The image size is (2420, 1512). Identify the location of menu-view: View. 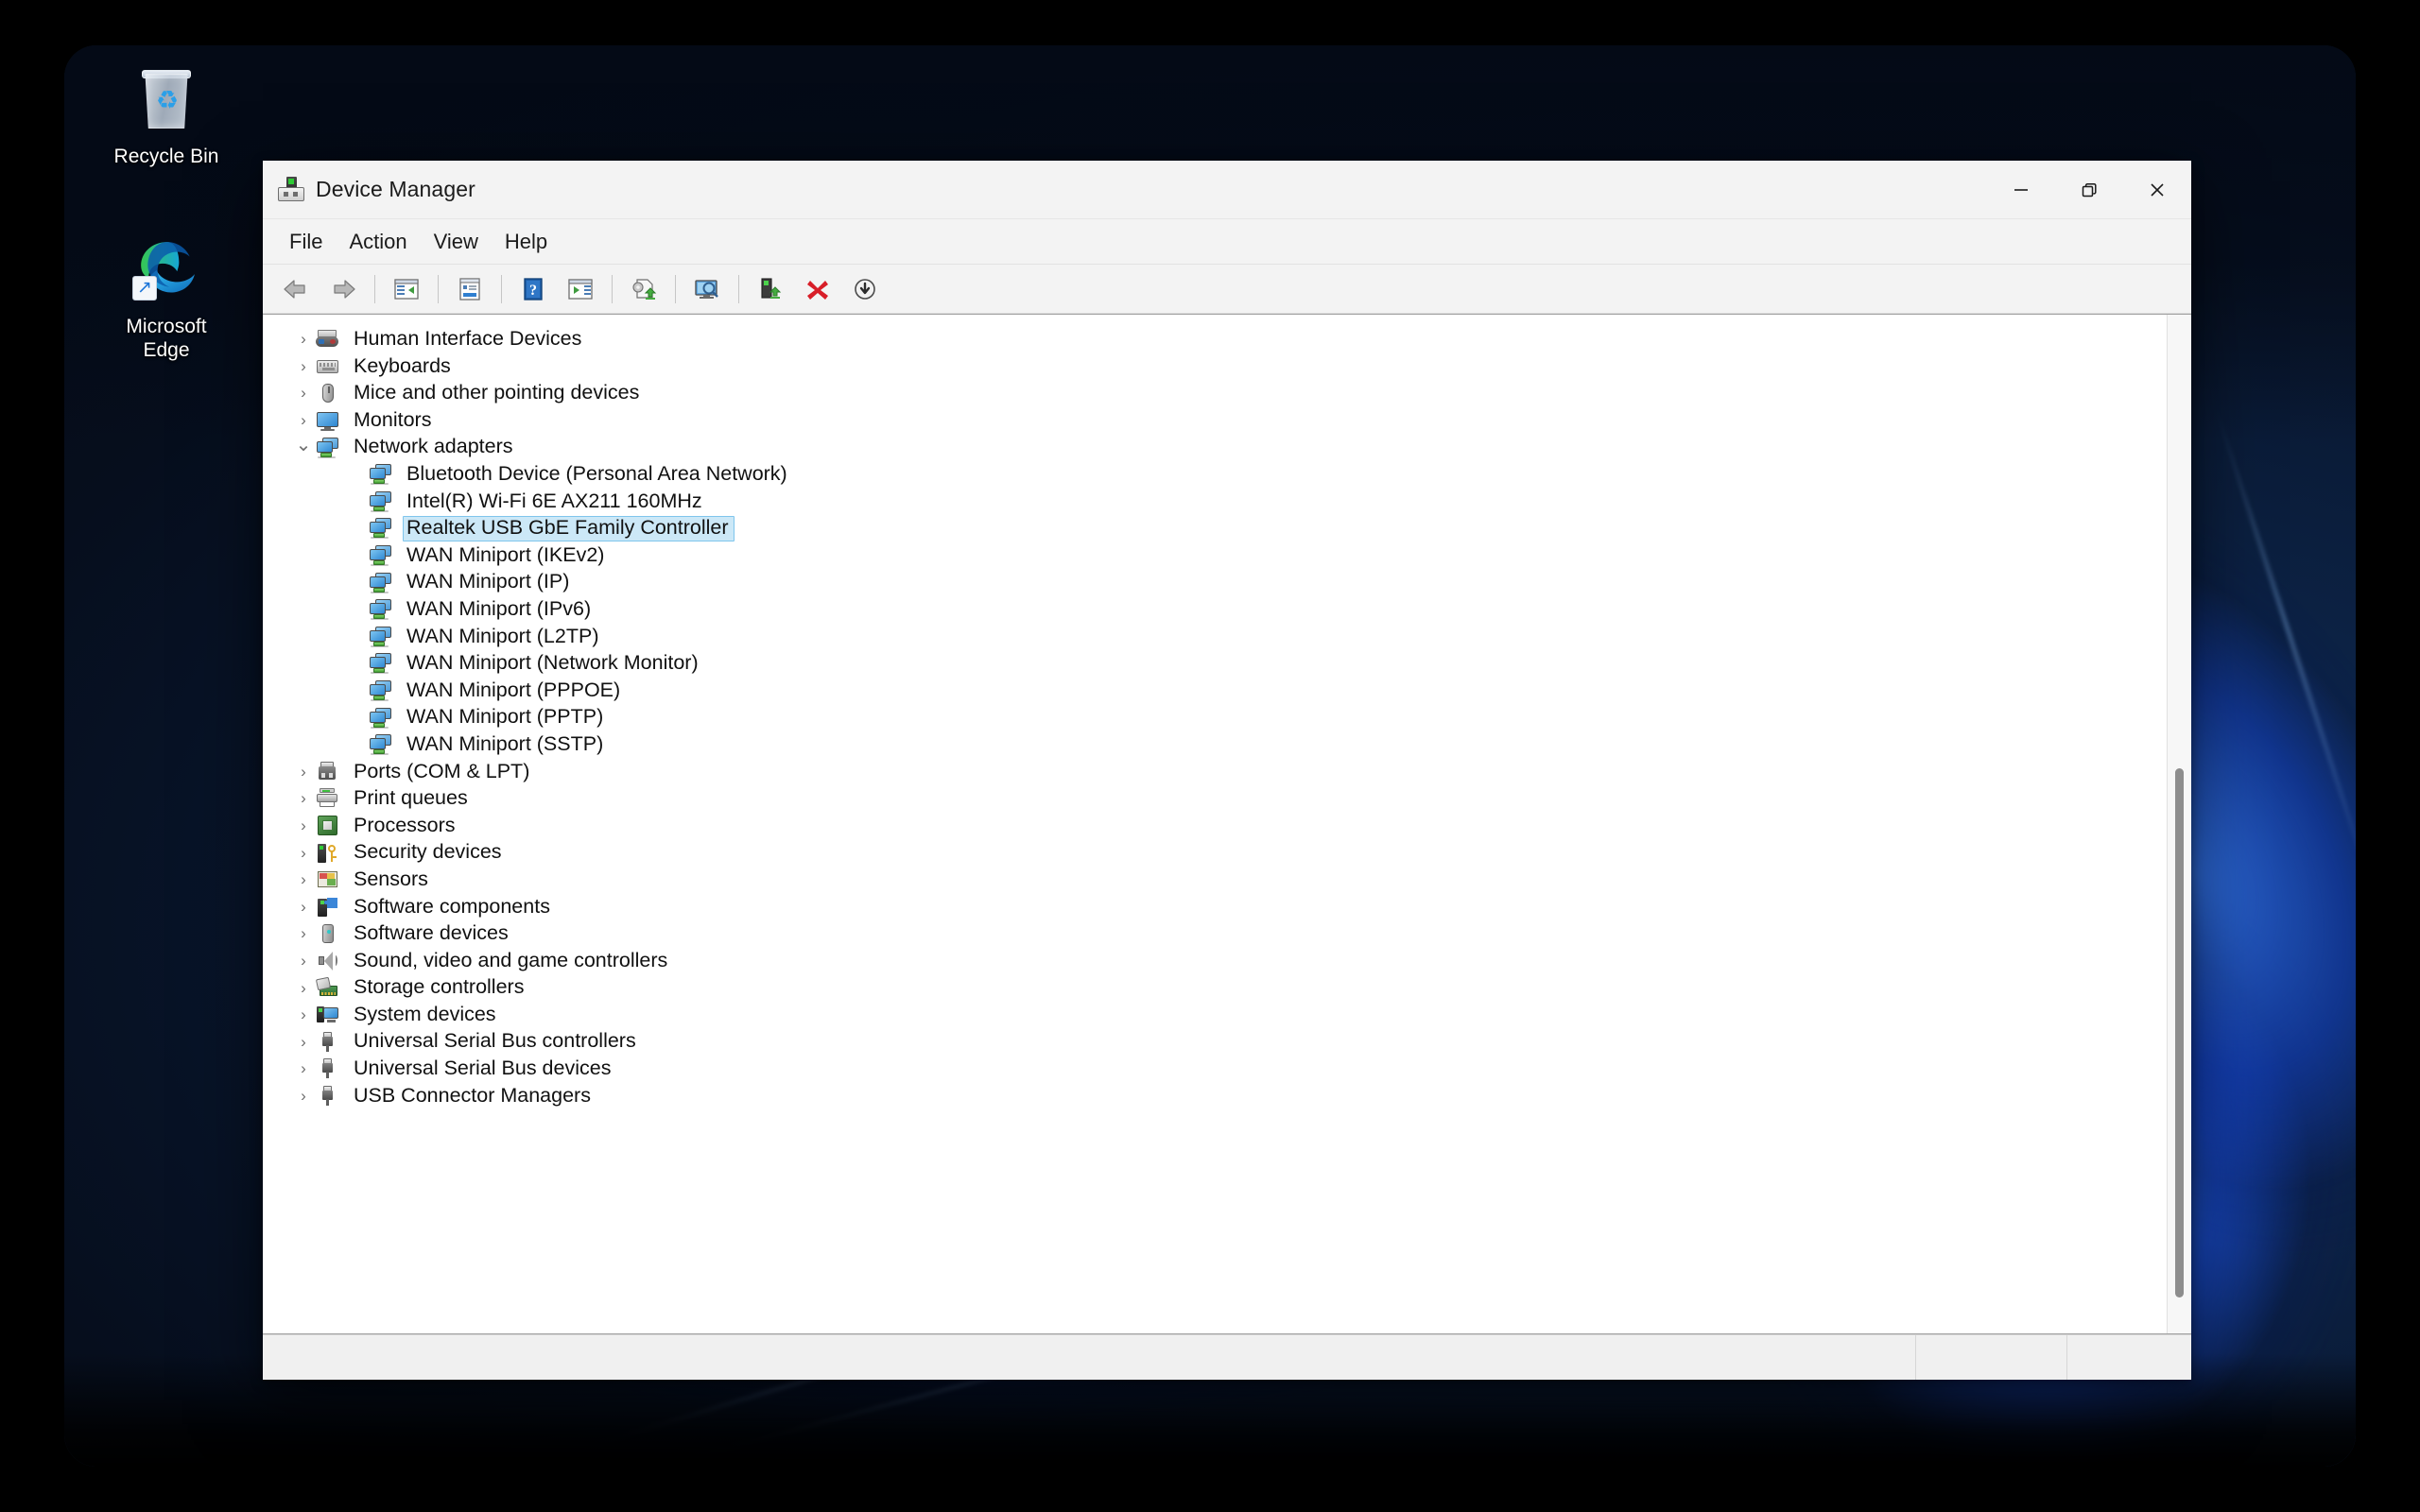
(456, 242).